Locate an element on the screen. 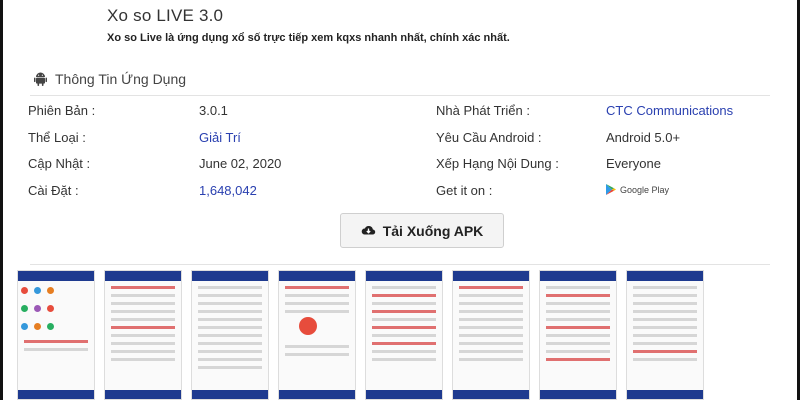 Image resolution: width=800 pixels, height=400 pixels. android-requirement-label: Yêu Cầu Android : is located at coordinates (489, 137).